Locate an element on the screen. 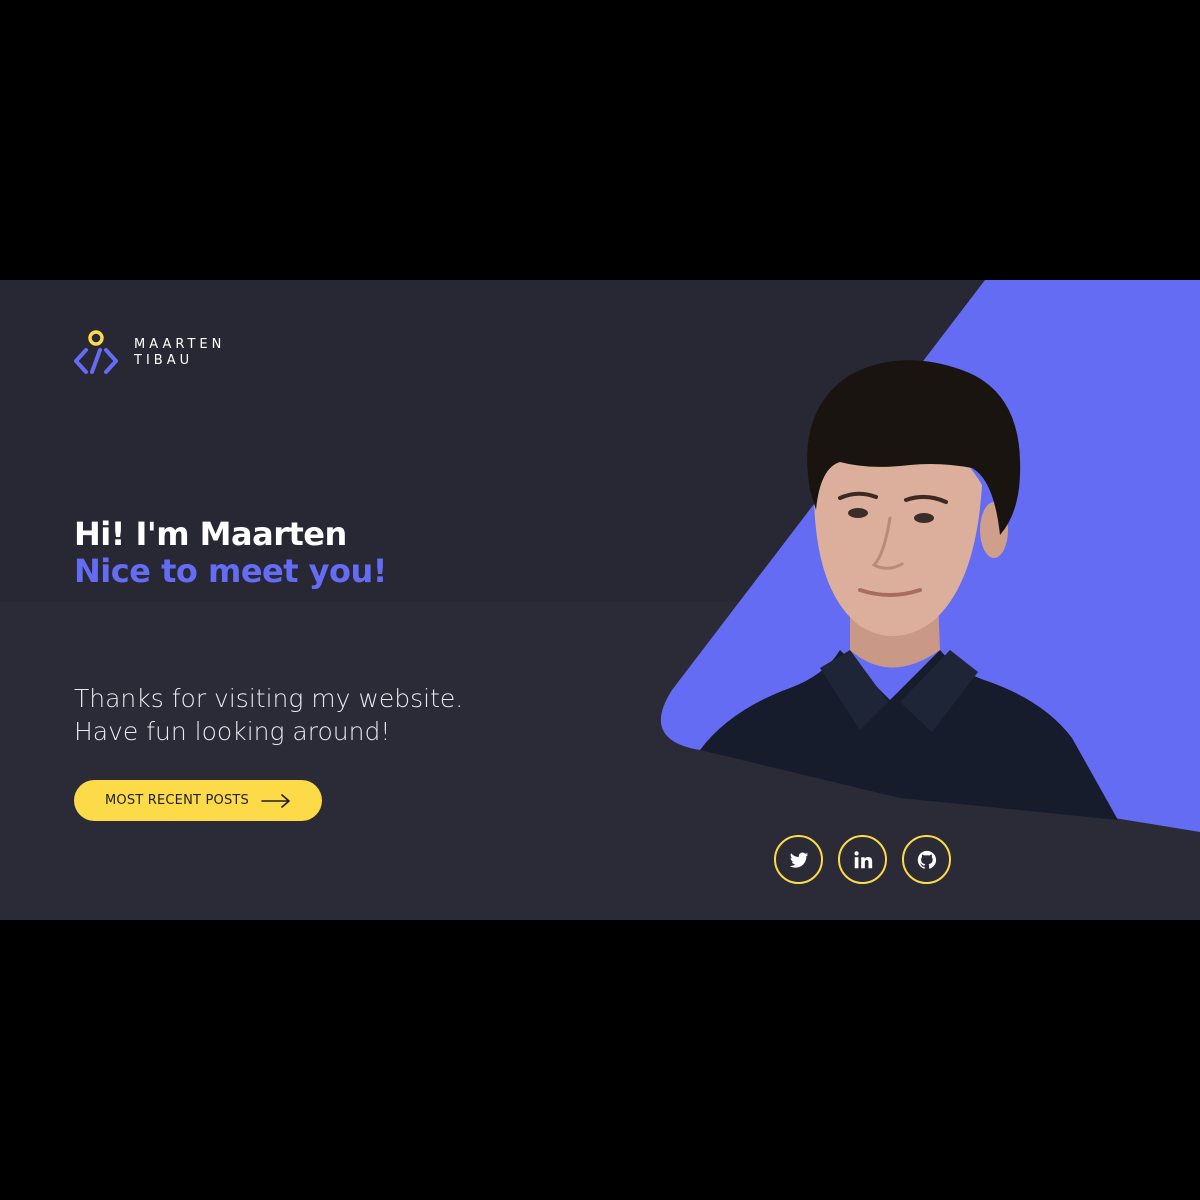 This screenshot has height=1200, width=1200. intro-line-1: Thanks for visiting my website. is located at coordinates (269, 698).